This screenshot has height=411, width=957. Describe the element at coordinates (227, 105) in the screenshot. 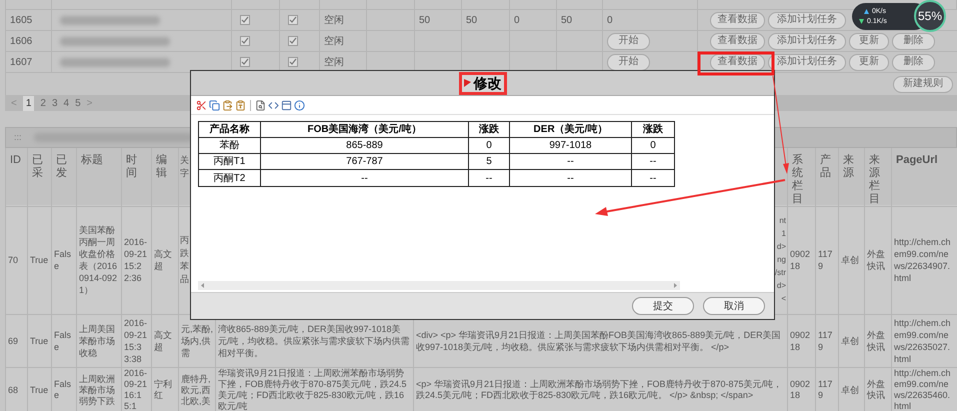

I see `paste-icon` at that location.